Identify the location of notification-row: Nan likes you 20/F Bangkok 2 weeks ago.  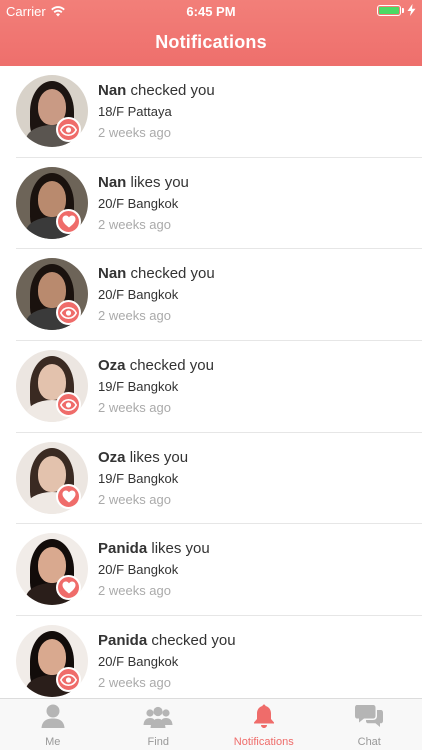
(211, 204).